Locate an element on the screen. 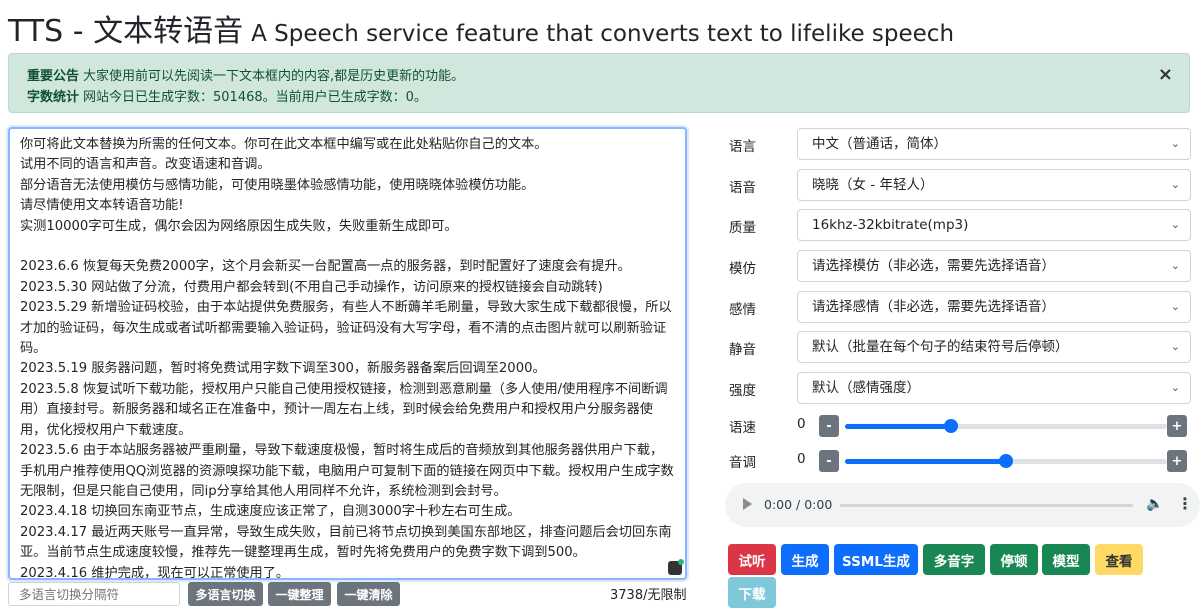 The image size is (1200, 615). rate-row: 语速 0 - + is located at coordinates (960, 425).